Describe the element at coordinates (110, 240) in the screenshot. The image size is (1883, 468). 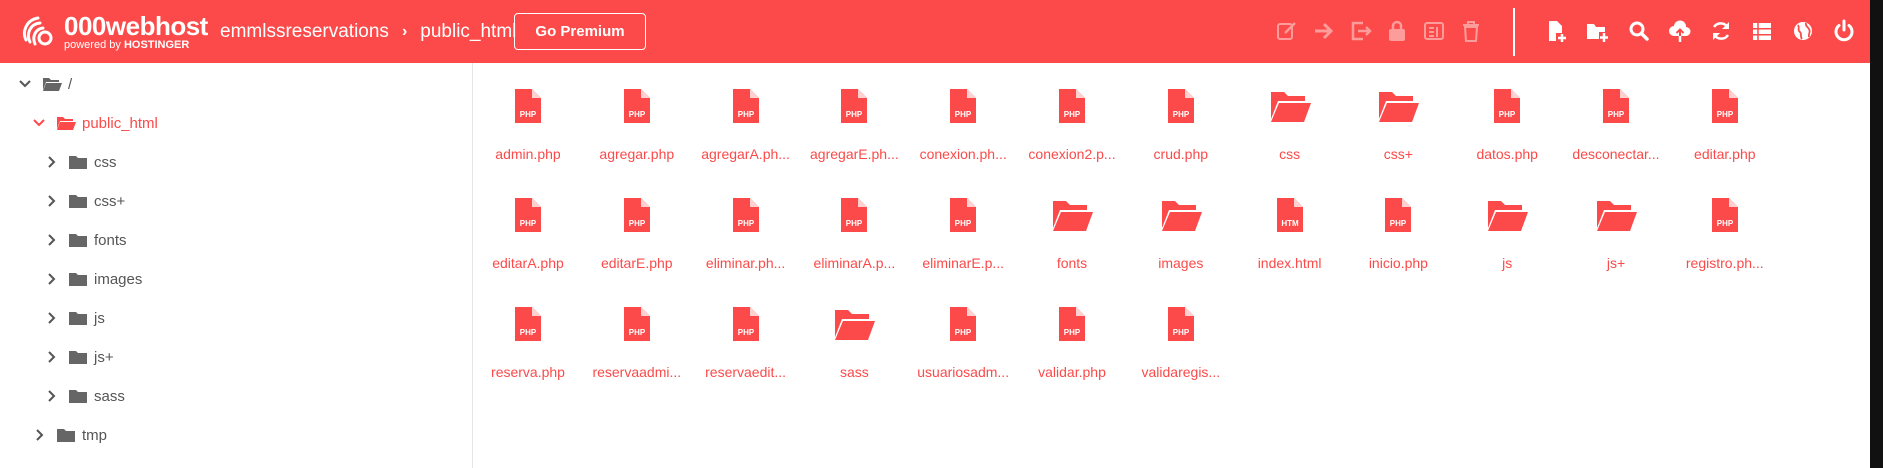
I see `tree-item-label: fonts` at that location.